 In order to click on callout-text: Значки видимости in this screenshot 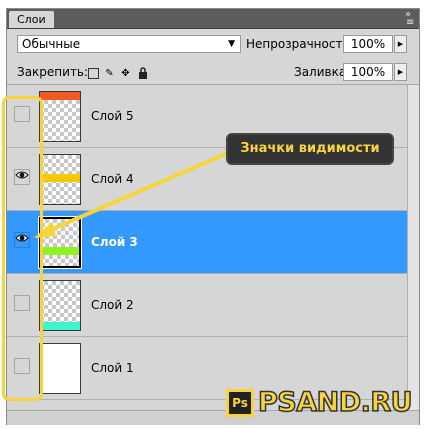, I will do `click(310, 148)`.